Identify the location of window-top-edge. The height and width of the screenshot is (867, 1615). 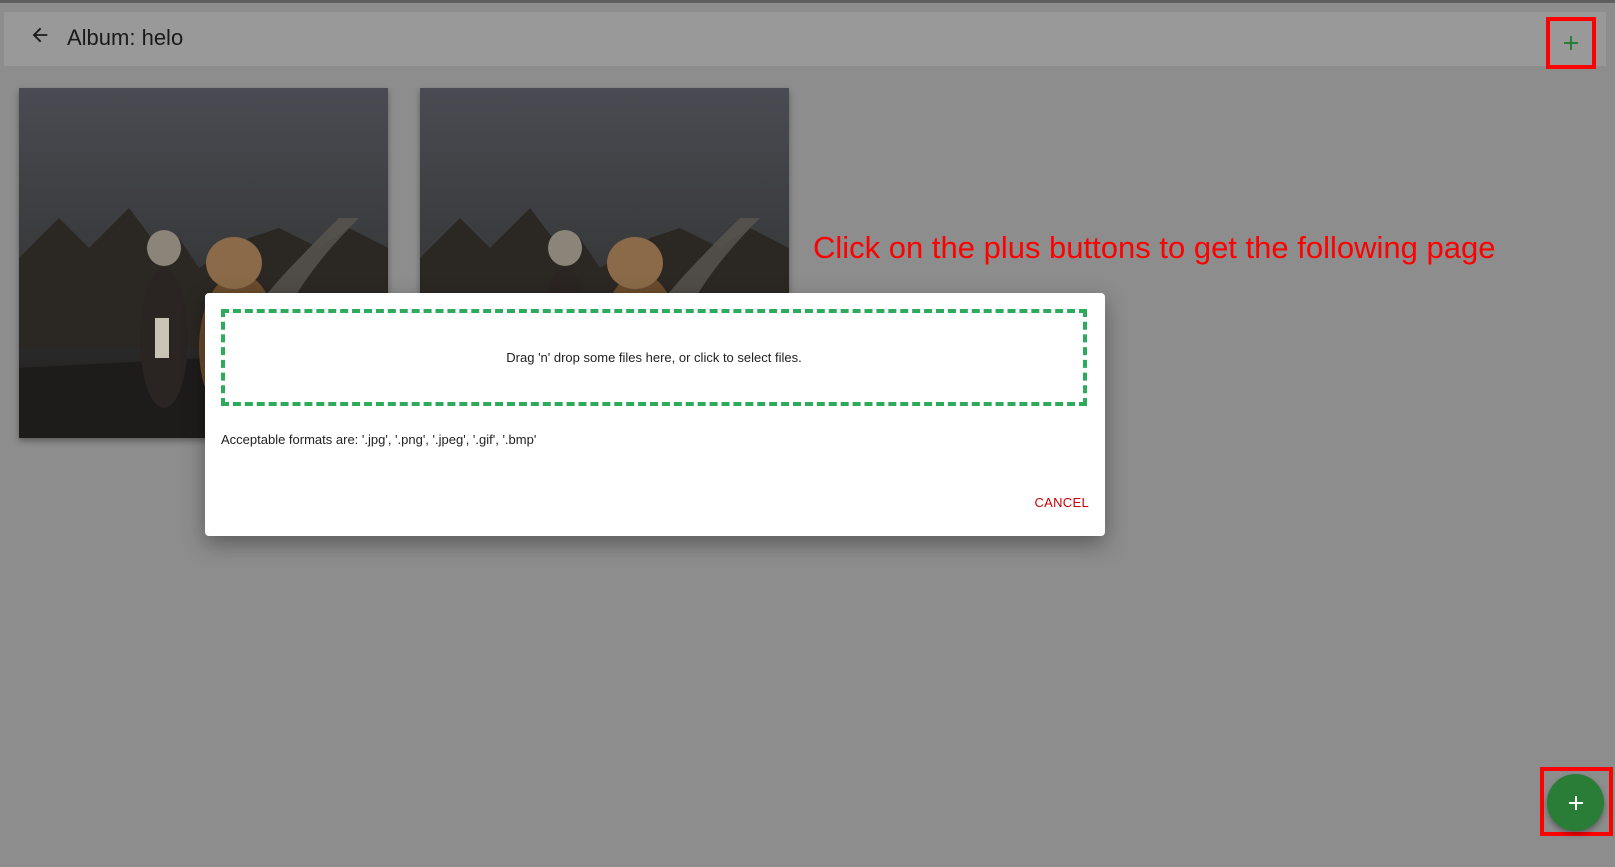
(807, 1).